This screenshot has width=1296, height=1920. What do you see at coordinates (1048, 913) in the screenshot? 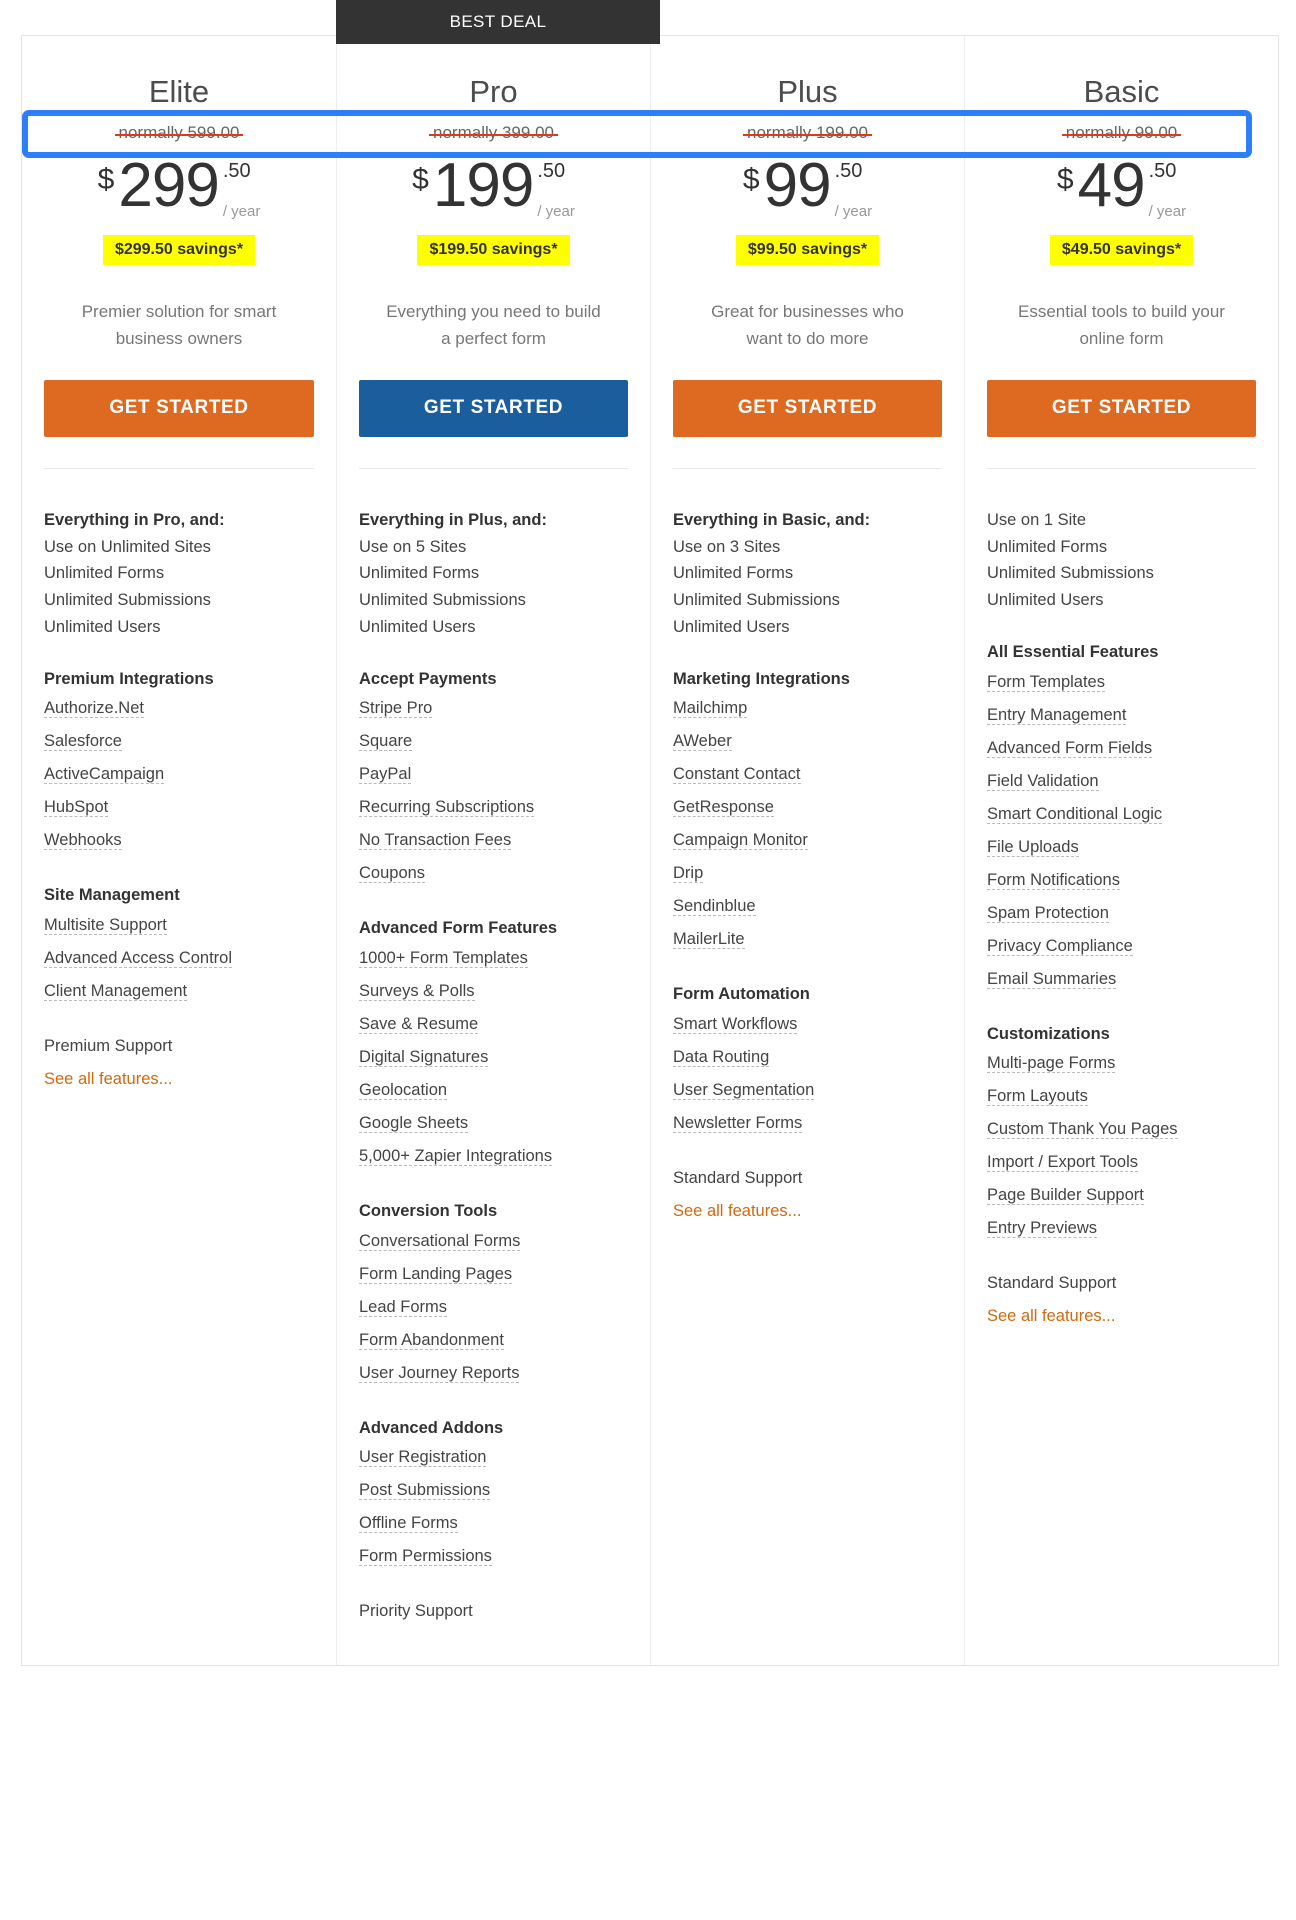
I see `feature-item-label: Spam Protection` at bounding box center [1048, 913].